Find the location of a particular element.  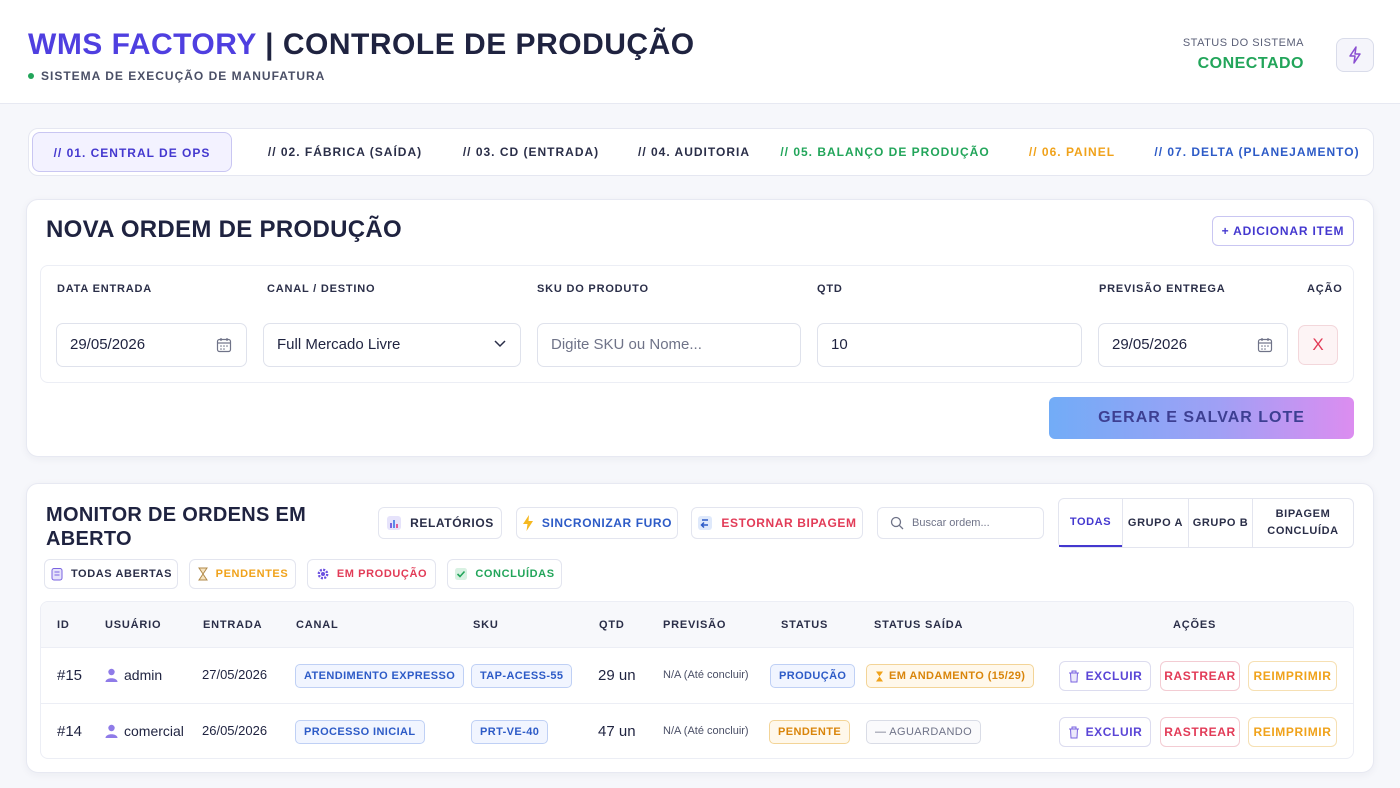

tab-balanco-de-producao: // 05. BALANÇO DE PRODUÇÃO is located at coordinates (885, 152).